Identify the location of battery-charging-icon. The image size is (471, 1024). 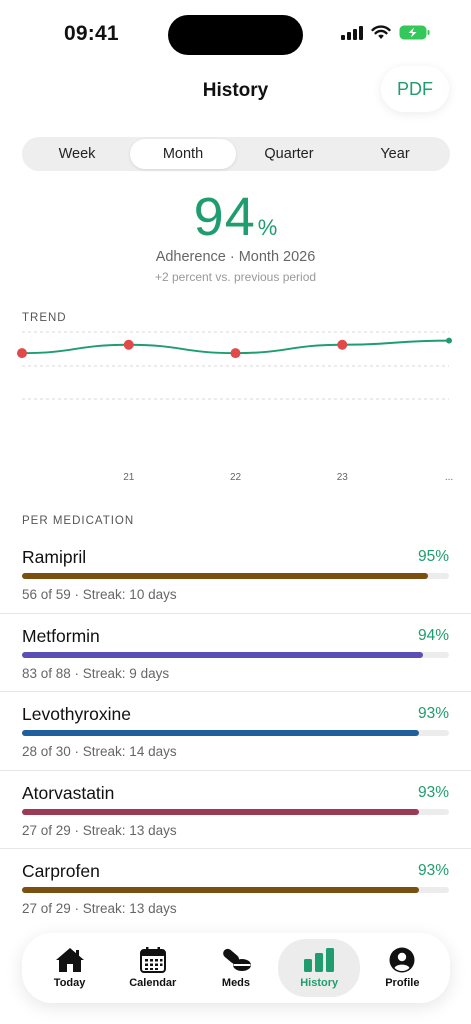
(414, 32).